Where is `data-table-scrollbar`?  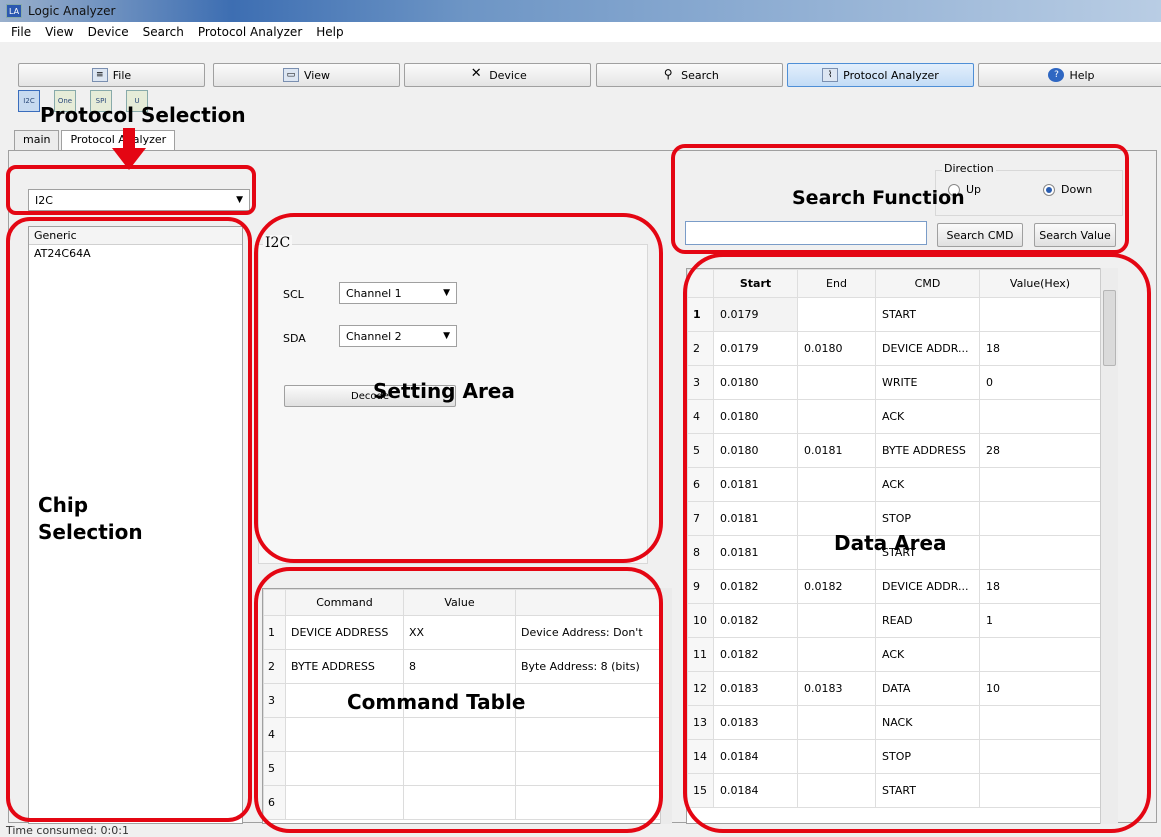 data-table-scrollbar is located at coordinates (1109, 546).